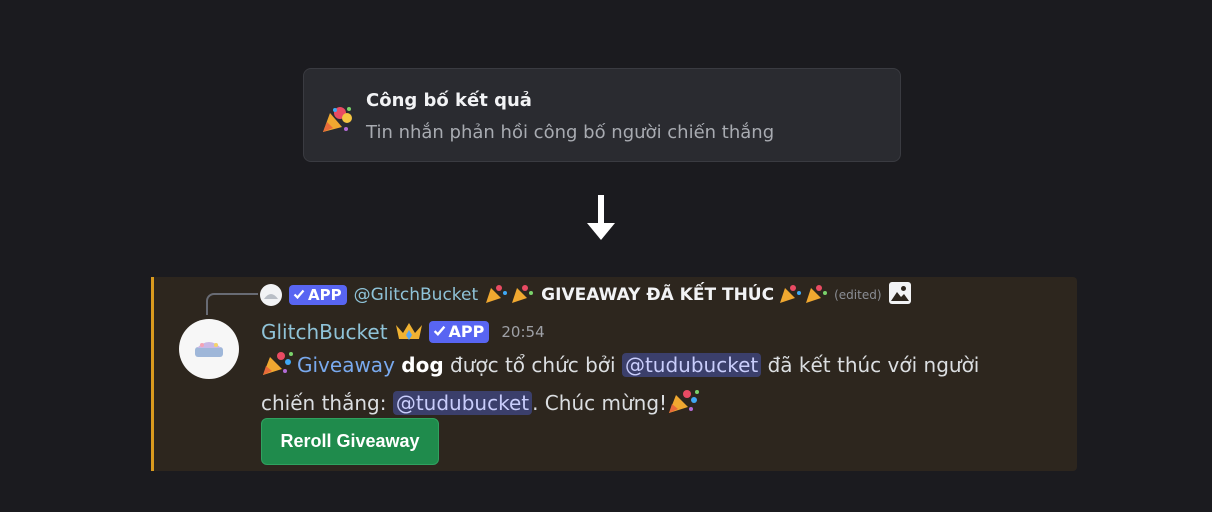 This screenshot has width=1212, height=512. I want to click on app-badge: APP, so click(459, 332).